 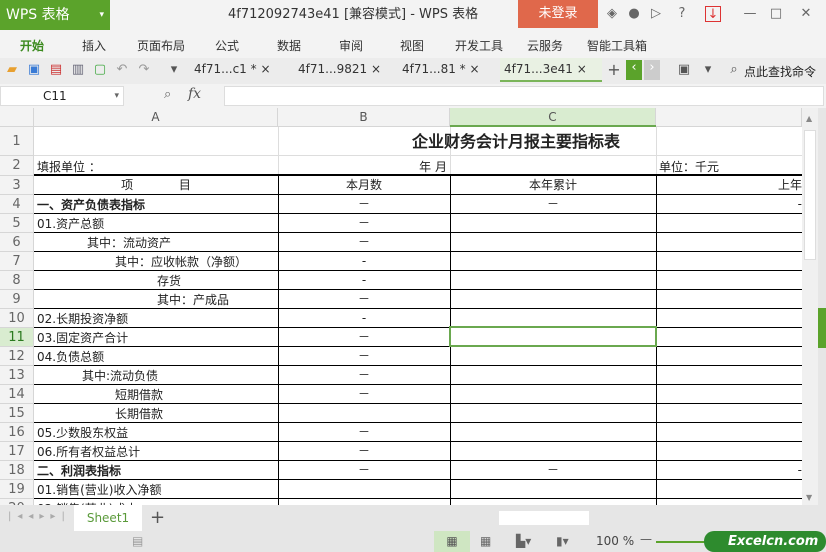 What do you see at coordinates (646, 539) in the screenshot?
I see `zoom-out-icon: —` at bounding box center [646, 539].